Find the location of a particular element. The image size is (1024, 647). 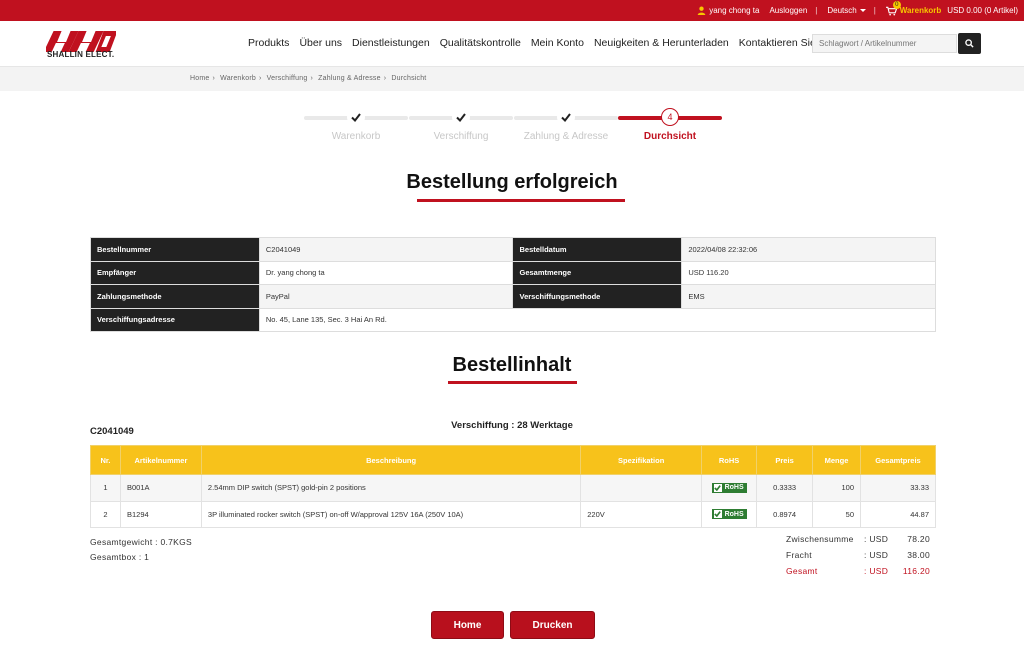

language-select: Deutsch is located at coordinates (846, 10).